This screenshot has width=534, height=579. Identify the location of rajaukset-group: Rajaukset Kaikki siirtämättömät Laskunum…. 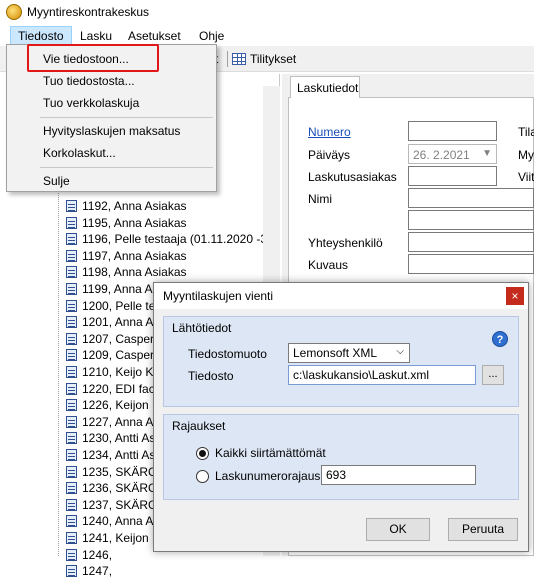
(341, 457).